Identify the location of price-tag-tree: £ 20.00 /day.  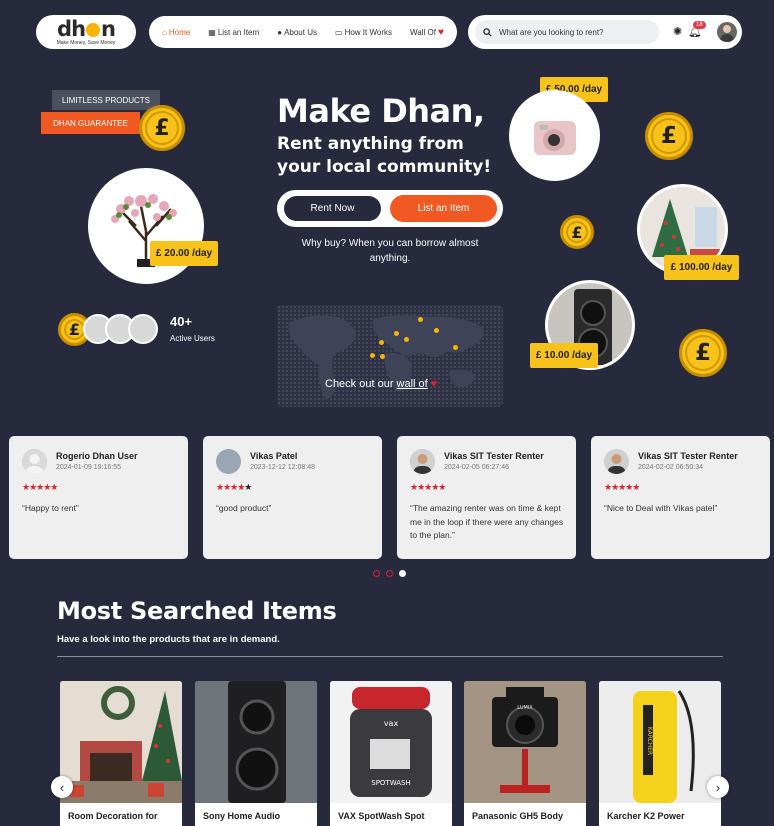
(184, 253).